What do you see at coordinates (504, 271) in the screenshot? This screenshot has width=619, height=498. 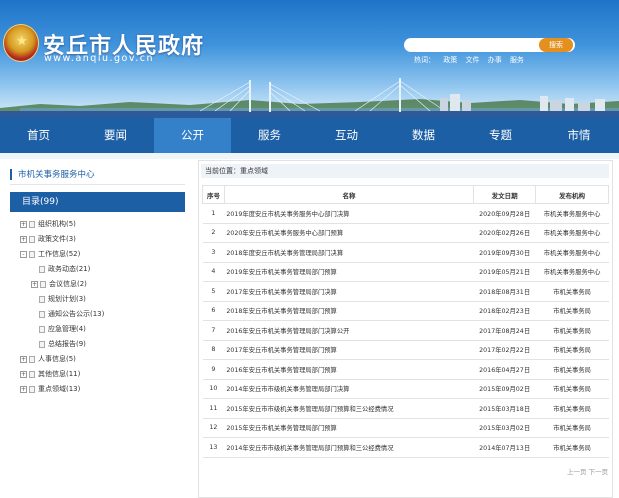 I see `row-date: 2019年05月21日` at bounding box center [504, 271].